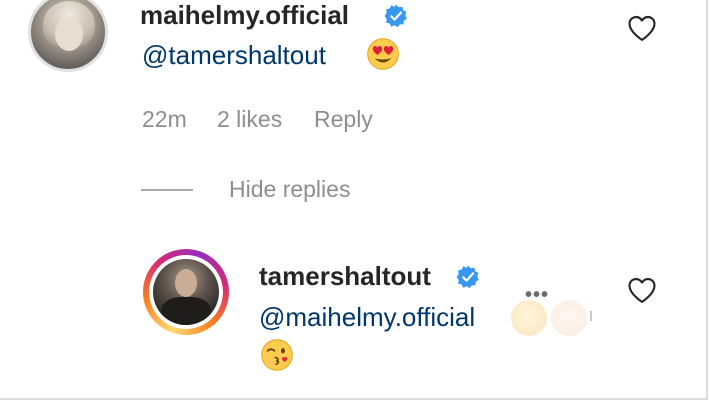 This screenshot has height=402, width=710. What do you see at coordinates (343, 119) in the screenshot?
I see `reply-button: Reply` at bounding box center [343, 119].